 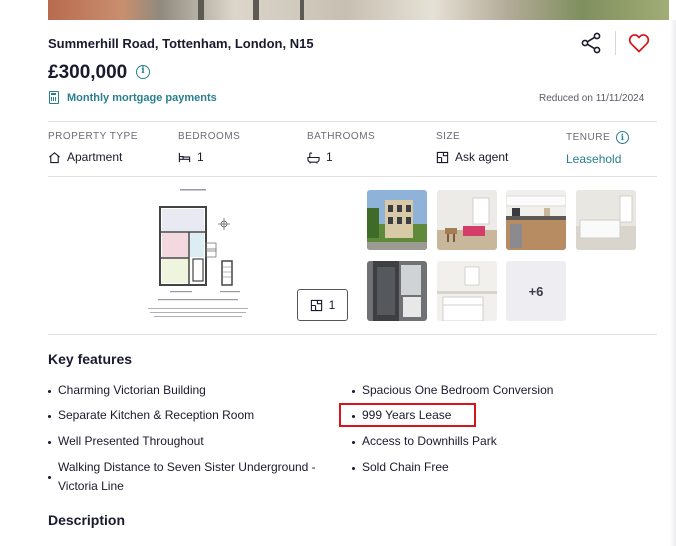 What do you see at coordinates (593, 159) in the screenshot?
I see `tenure-value-link: Leasehold` at bounding box center [593, 159].